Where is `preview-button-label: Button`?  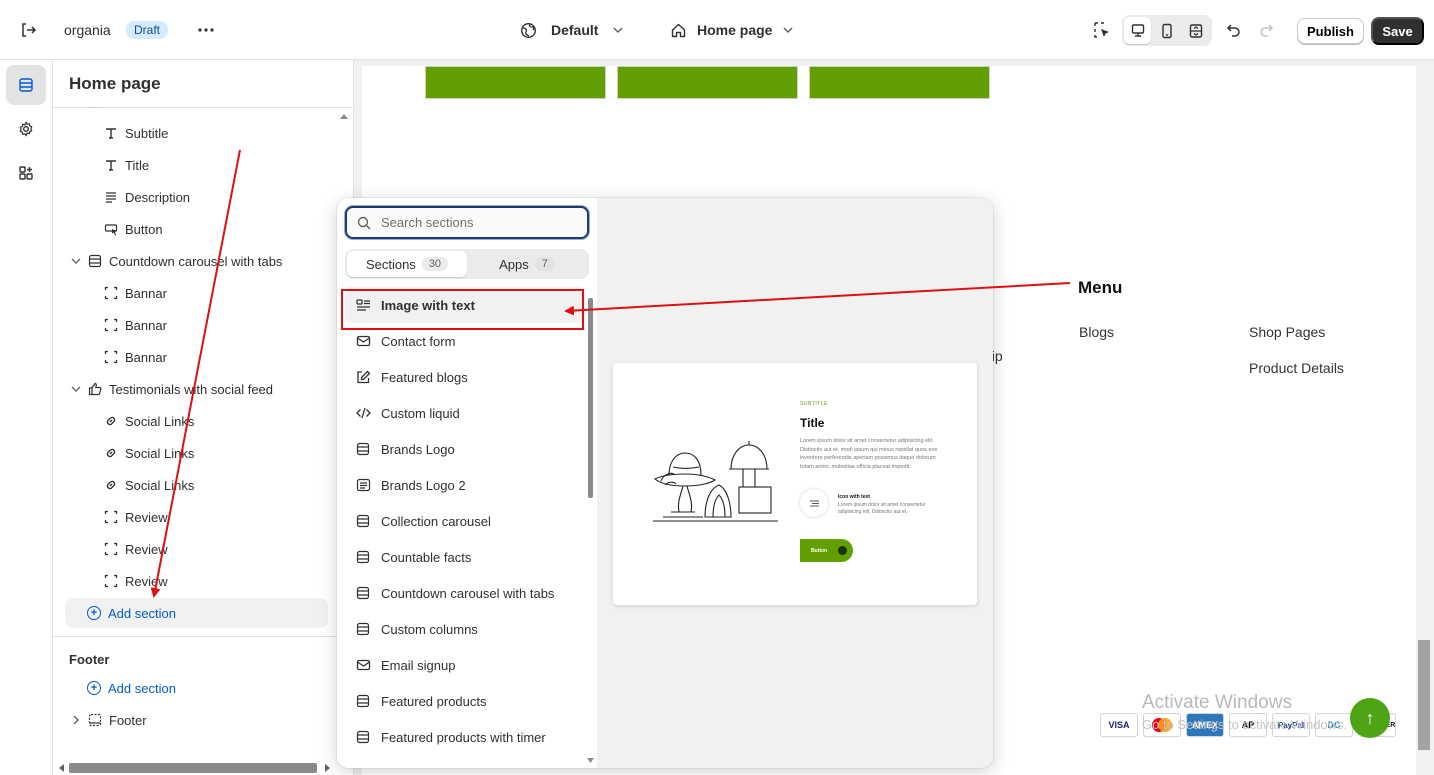
preview-button-label: Button is located at coordinates (819, 550).